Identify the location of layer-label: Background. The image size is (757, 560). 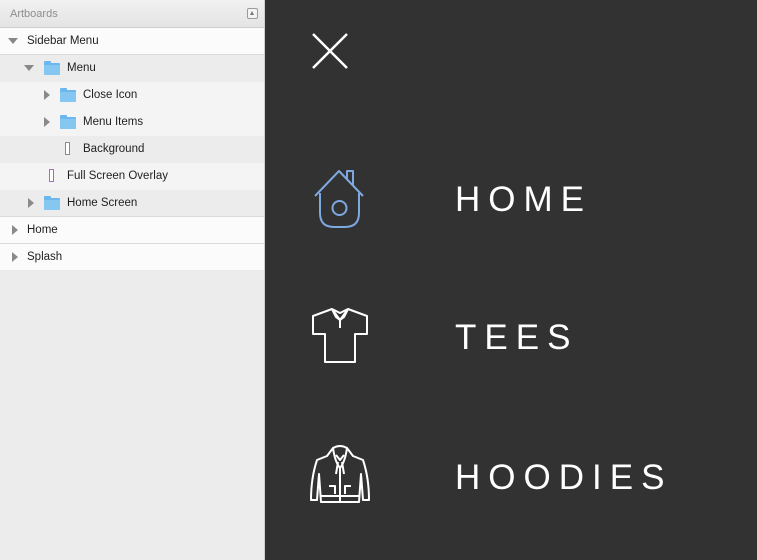
(114, 149).